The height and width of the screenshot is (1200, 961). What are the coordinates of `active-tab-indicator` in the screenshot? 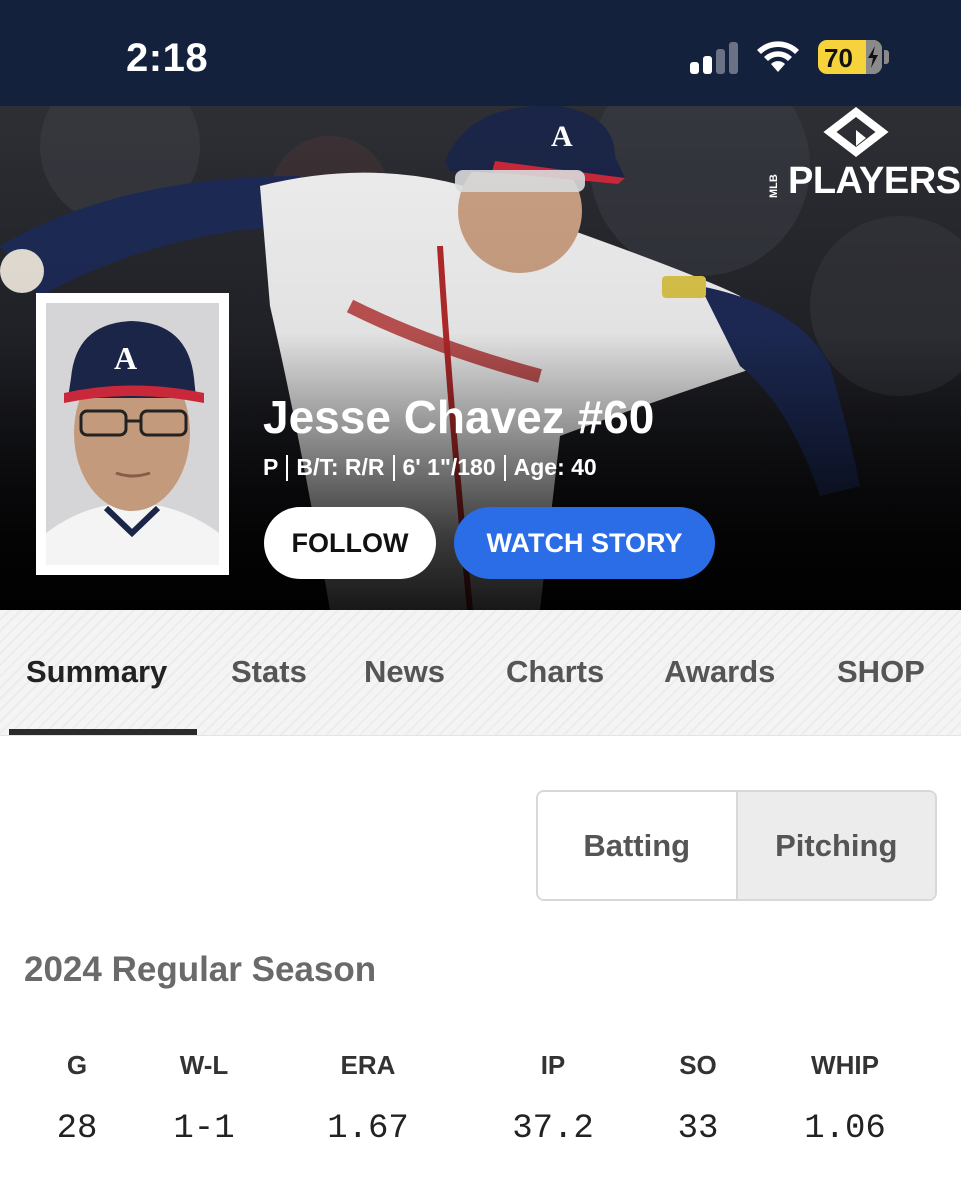 It's located at (103, 732).